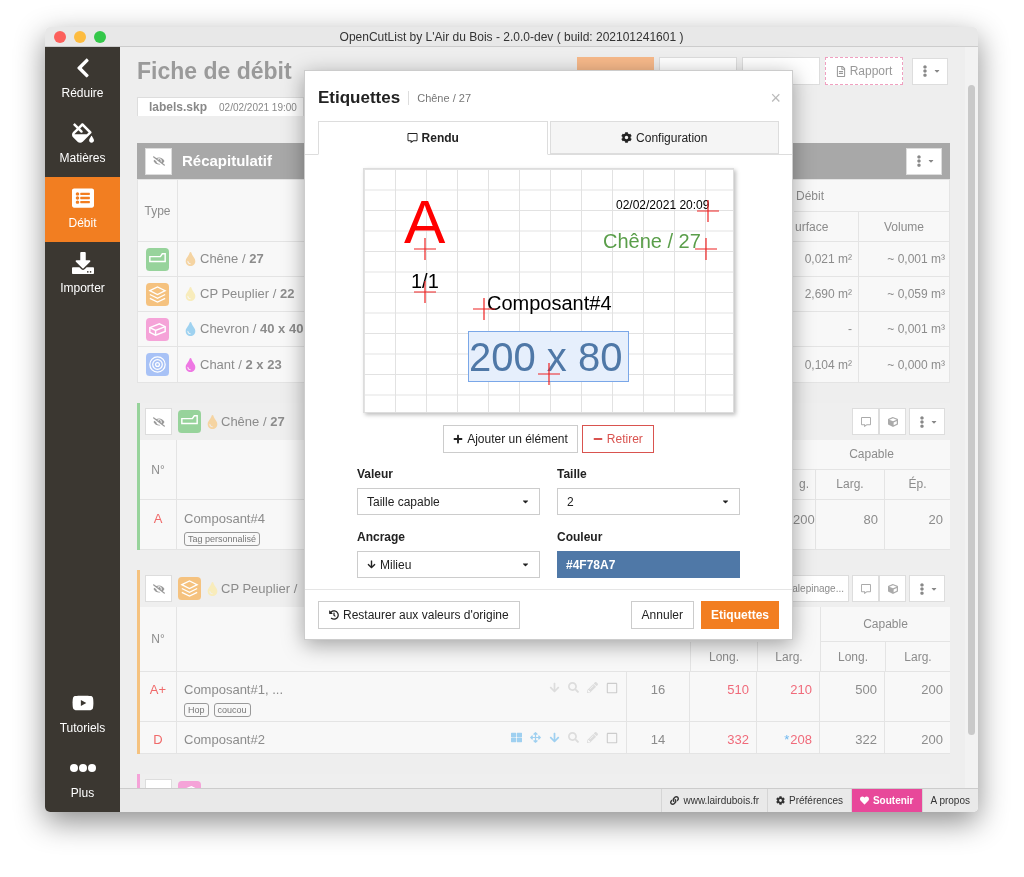 The height and width of the screenshot is (877, 1024). I want to click on table-cell: 2,690 m², so click(826, 294).